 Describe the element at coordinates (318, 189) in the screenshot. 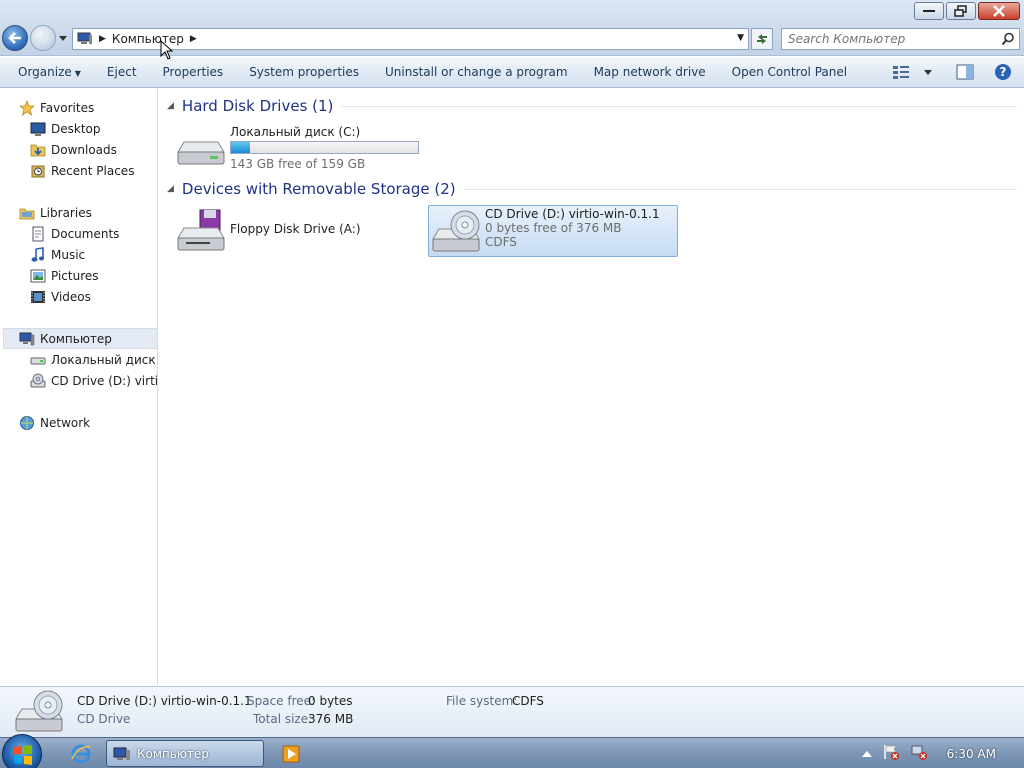

I see `group-header-label: Devices with Removable Storage (2)` at that location.